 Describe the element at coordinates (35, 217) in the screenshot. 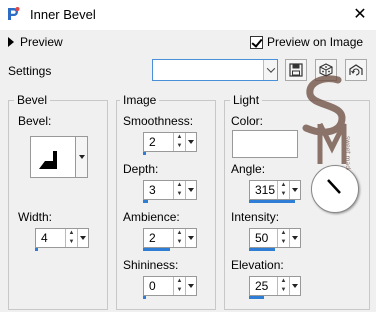

I see `width-label: Width:` at that location.